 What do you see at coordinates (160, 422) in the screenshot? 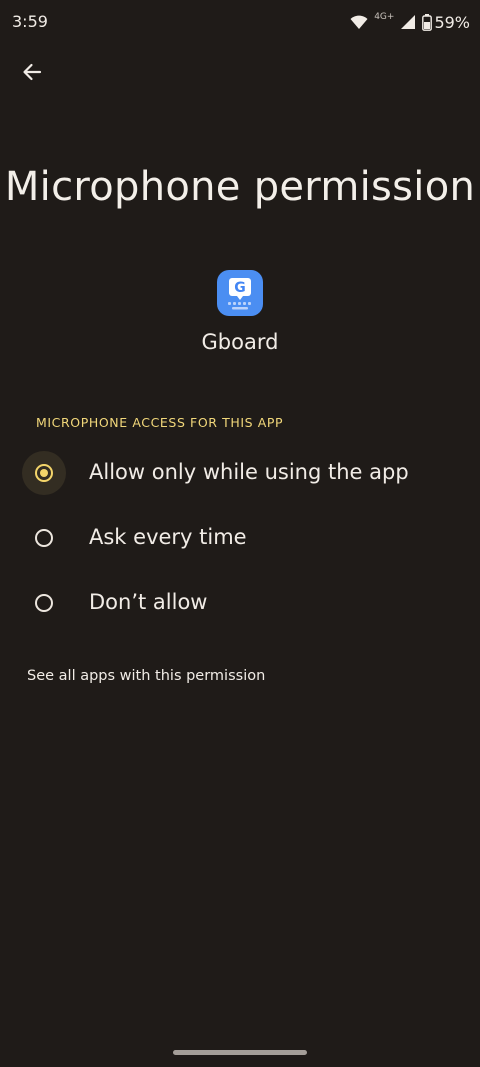
I see `section-header: MICROPHONE ACCESS FOR THIS APP` at bounding box center [160, 422].